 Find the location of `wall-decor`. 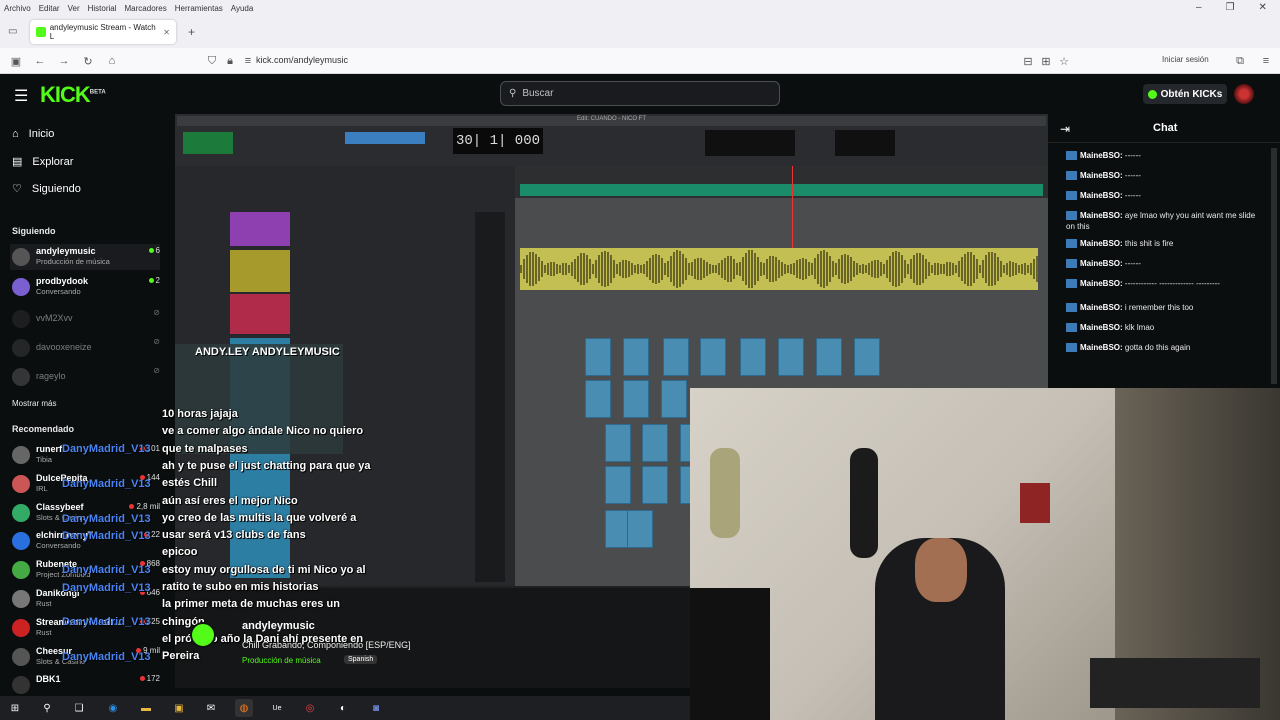

wall-decor is located at coordinates (1035, 503).